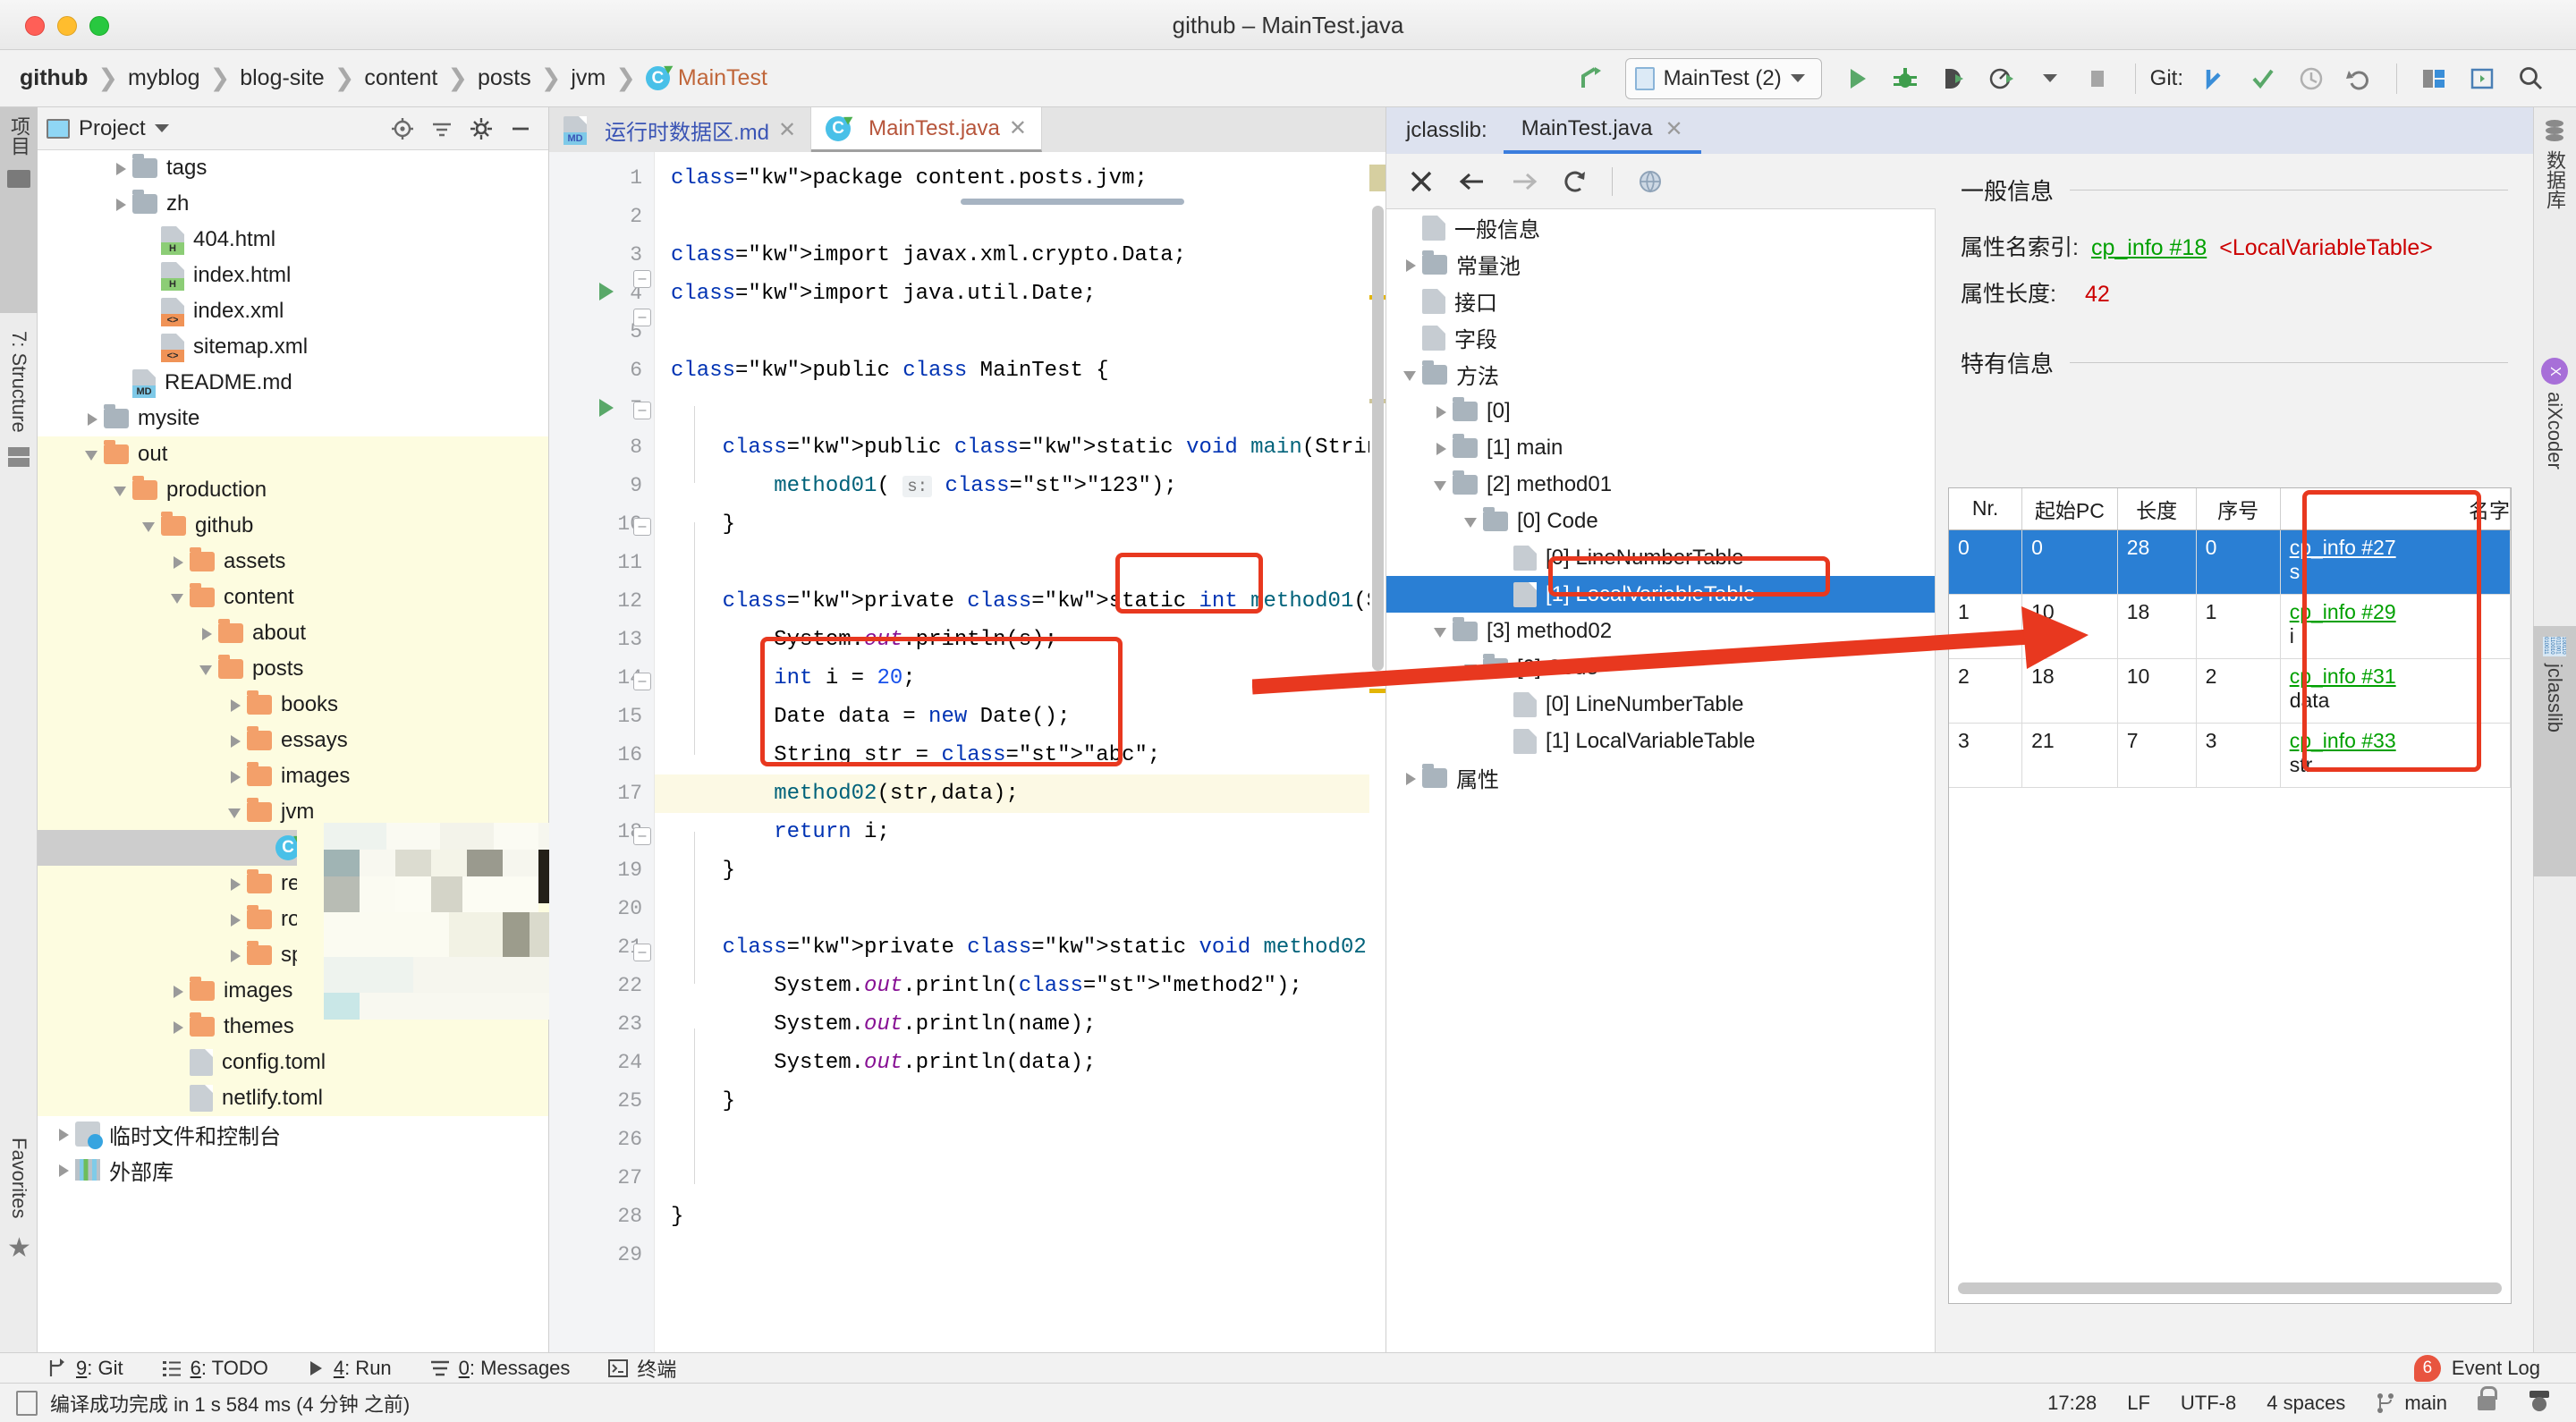 The height and width of the screenshot is (1422, 2576). I want to click on breadcrumb-item-posts: posts, so click(504, 78).